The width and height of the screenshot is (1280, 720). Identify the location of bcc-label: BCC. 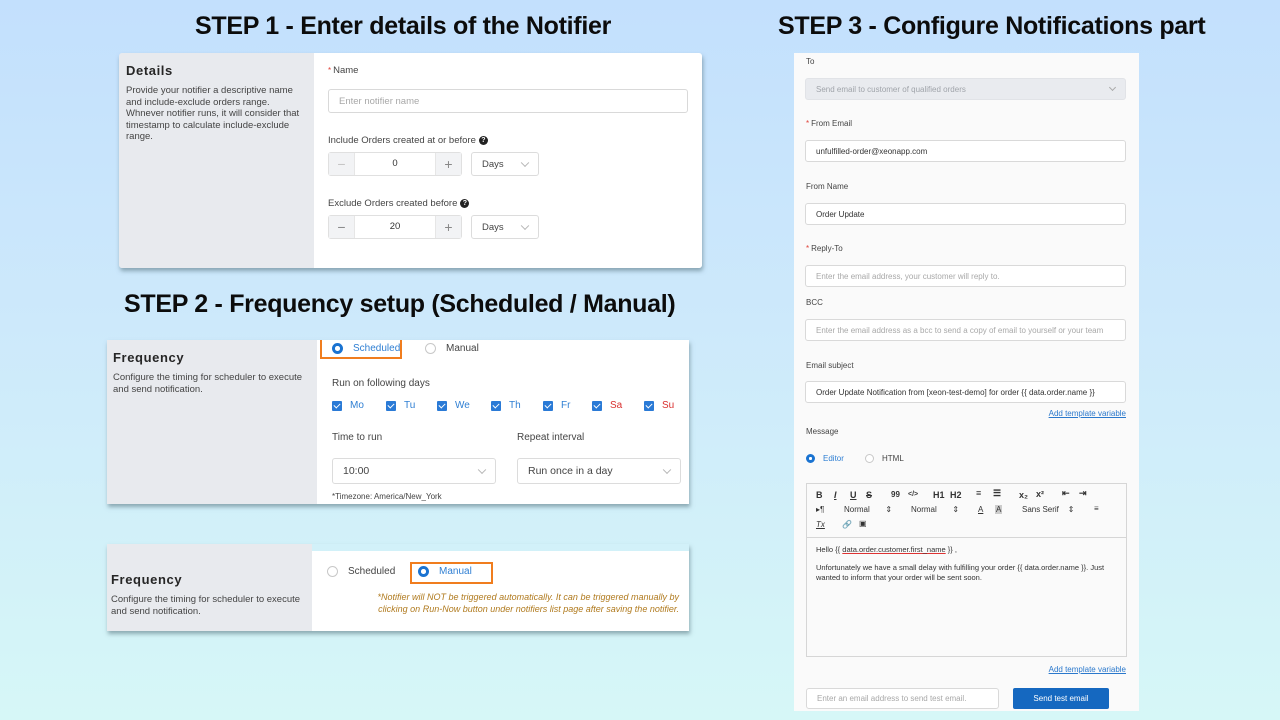
(814, 302).